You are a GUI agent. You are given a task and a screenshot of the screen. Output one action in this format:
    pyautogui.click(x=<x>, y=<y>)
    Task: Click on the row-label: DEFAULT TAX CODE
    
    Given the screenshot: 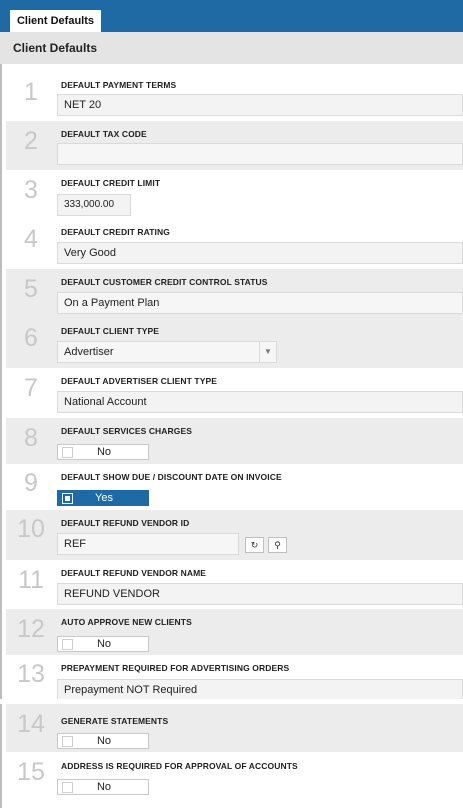 What is the action you would take?
    pyautogui.click(x=104, y=134)
    